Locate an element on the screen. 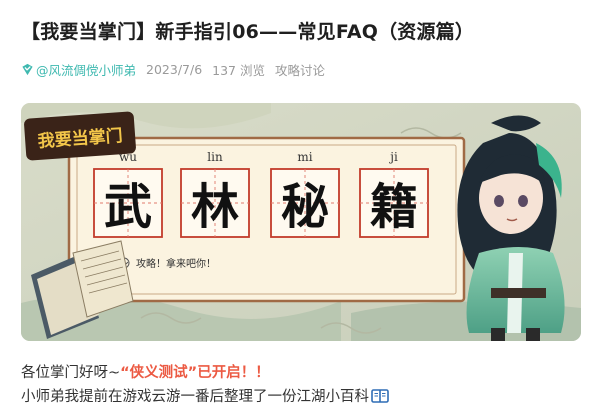  category-link: 攻略讨论 is located at coordinates (300, 69).